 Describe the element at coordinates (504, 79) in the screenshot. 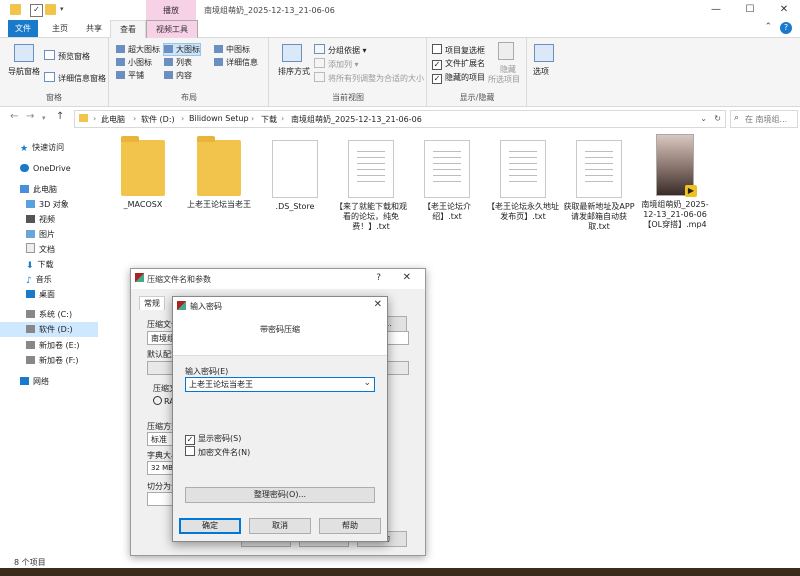

I see `hide-selected-button-2: 所选项目` at that location.